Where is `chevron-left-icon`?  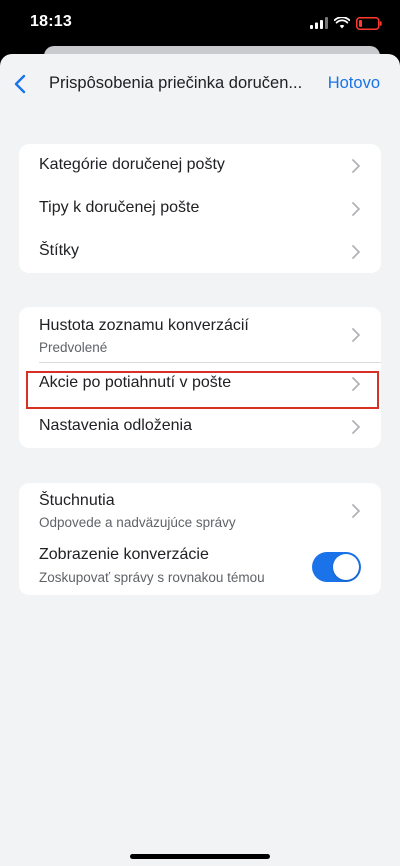
chevron-left-icon is located at coordinates (20, 84).